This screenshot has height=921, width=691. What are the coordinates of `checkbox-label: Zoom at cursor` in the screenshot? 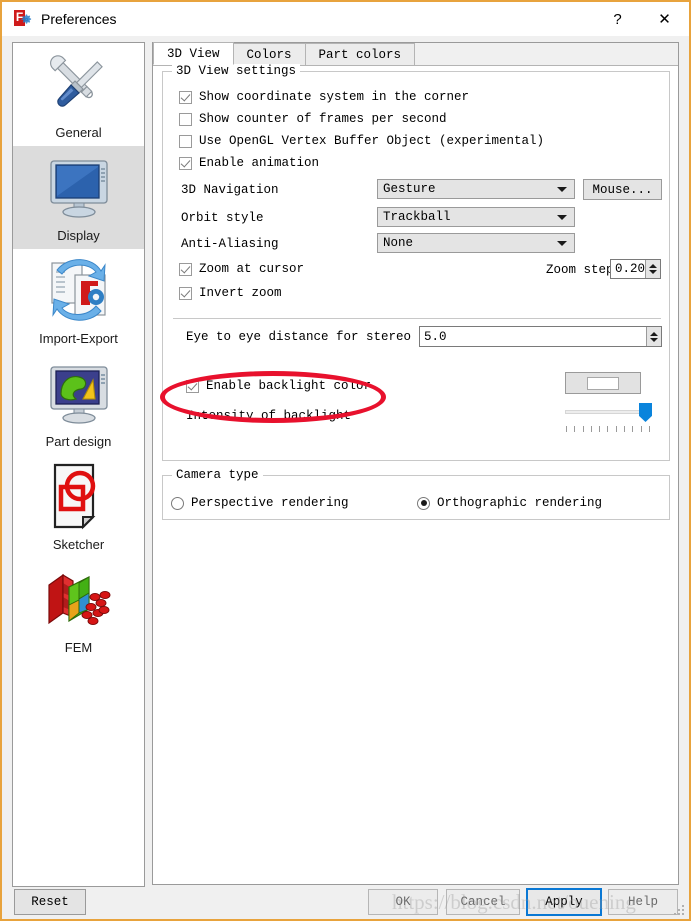 It's located at (252, 269).